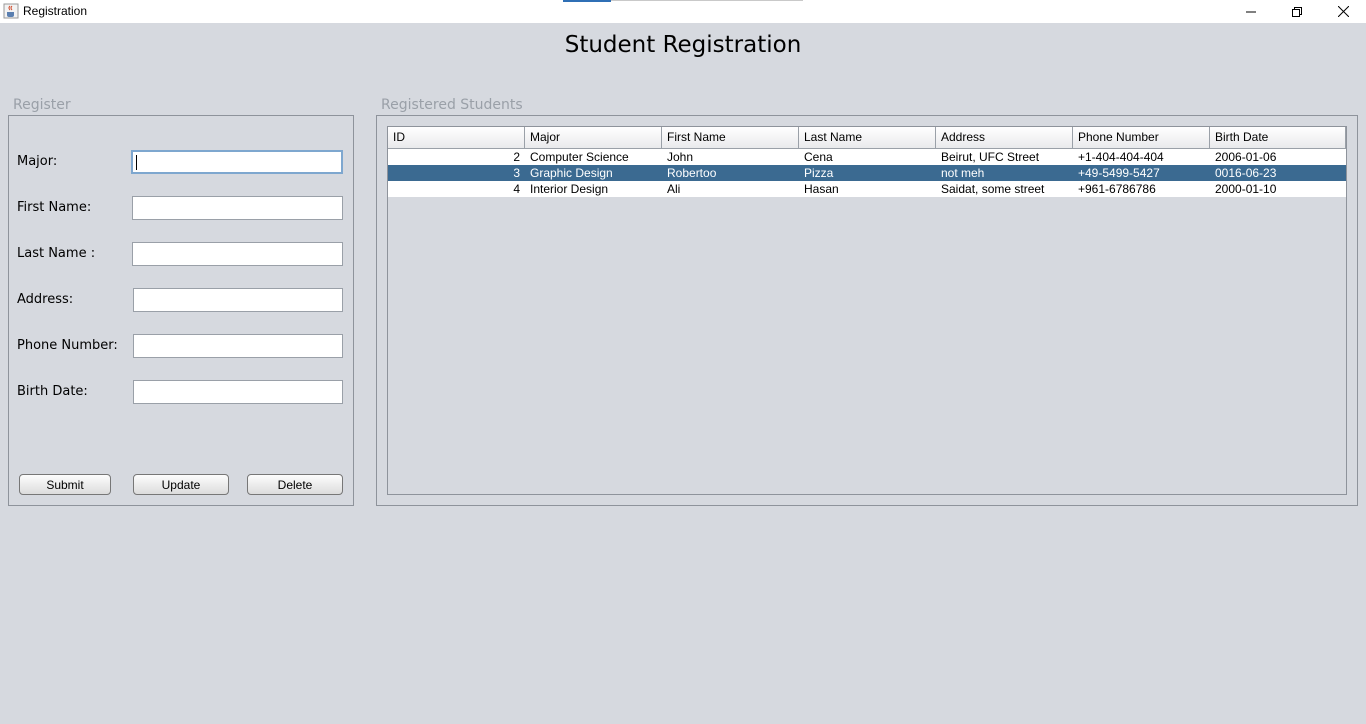  Describe the element at coordinates (238, 300) in the screenshot. I see `address-input` at that location.